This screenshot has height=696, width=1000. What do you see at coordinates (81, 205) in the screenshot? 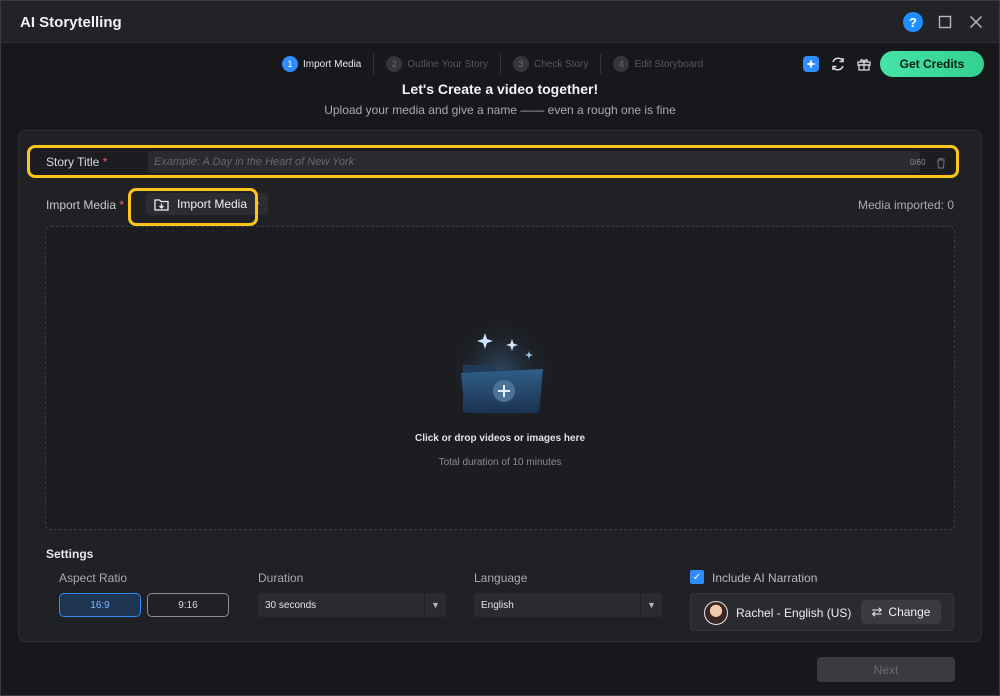
I see `import-media-label-text: Import Media` at bounding box center [81, 205].